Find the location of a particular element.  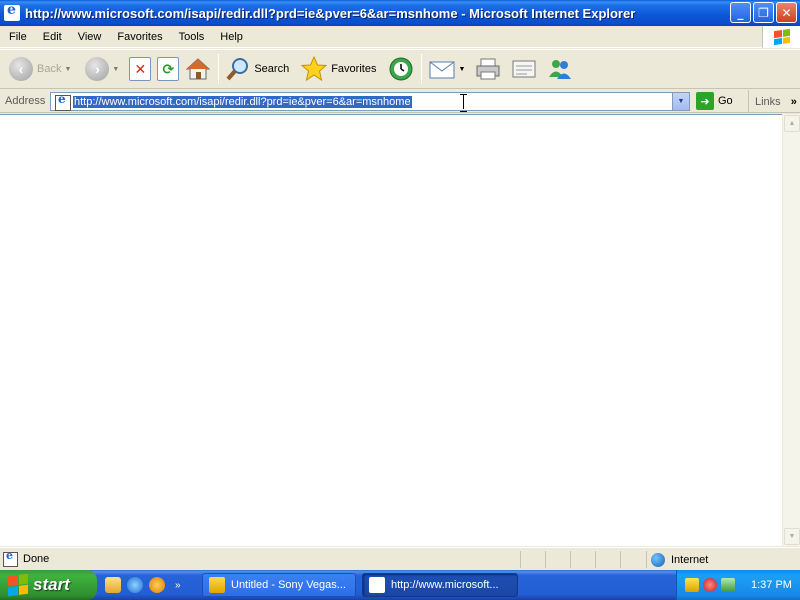

back-button: ‹ Back ▼ is located at coordinates (40, 69).